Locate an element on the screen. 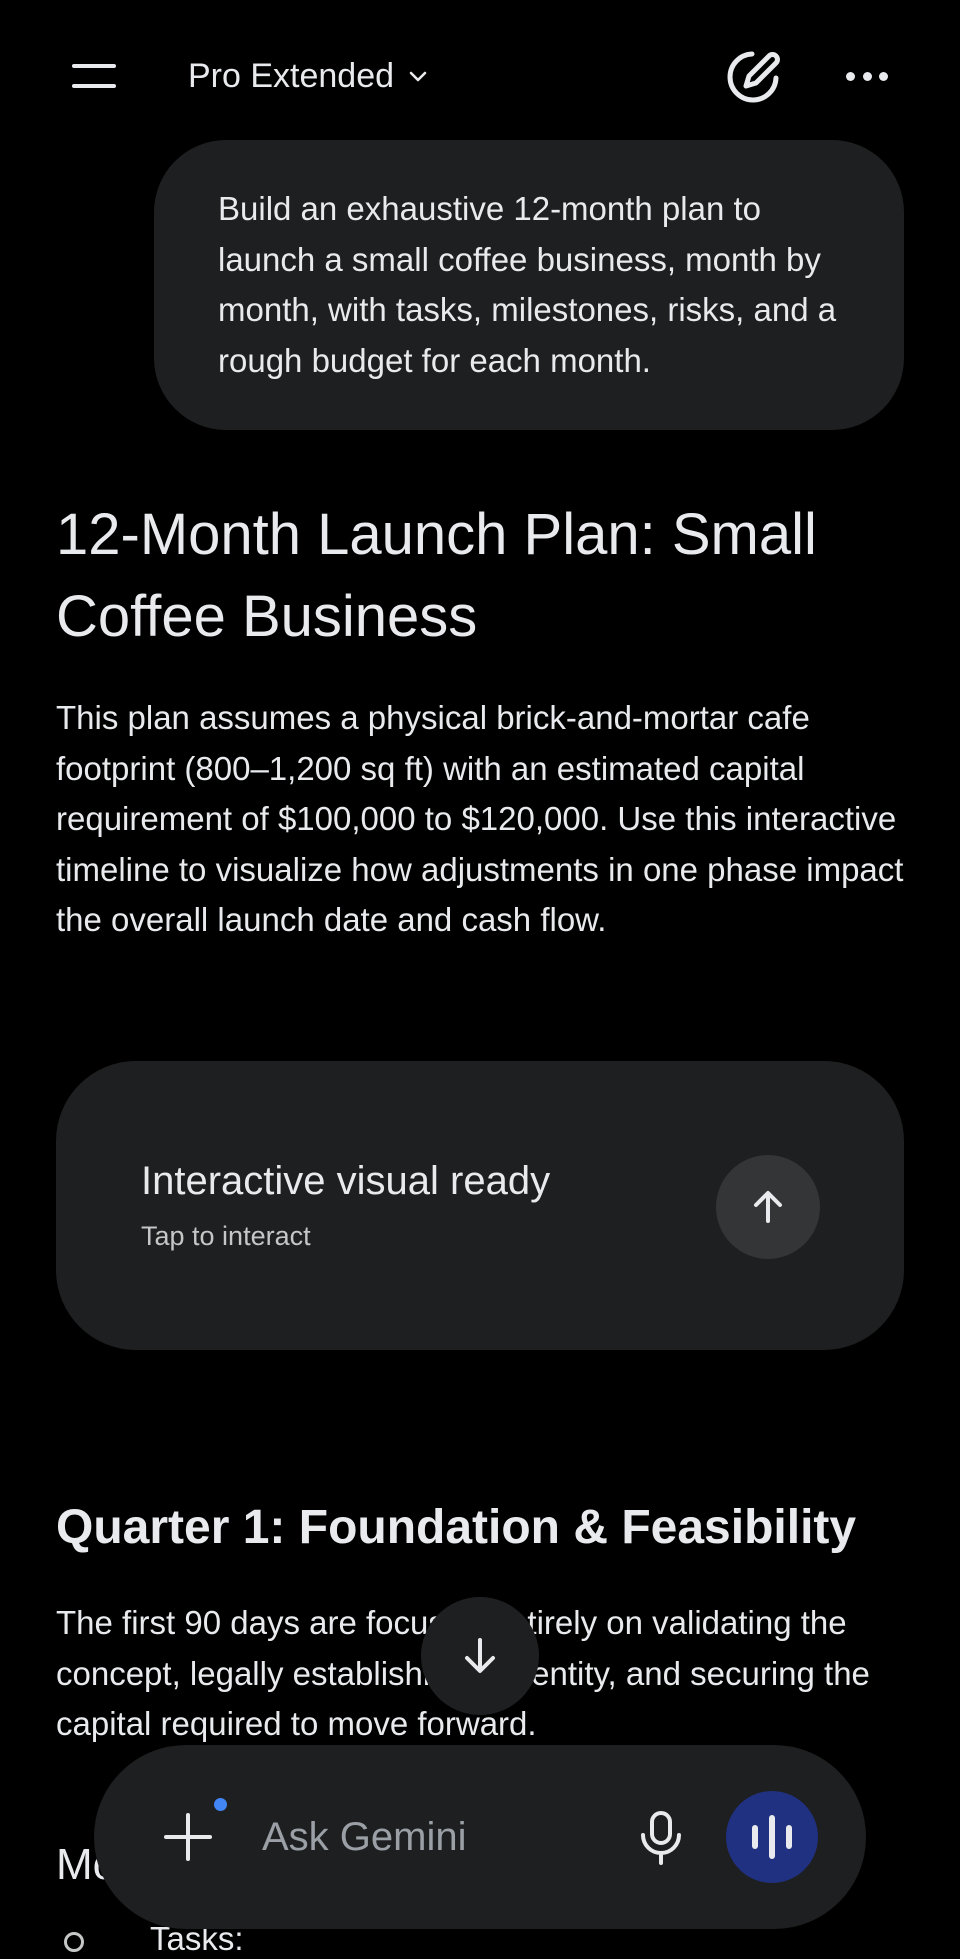 This screenshot has width=960, height=1959. composer-bar is located at coordinates (480, 1837).